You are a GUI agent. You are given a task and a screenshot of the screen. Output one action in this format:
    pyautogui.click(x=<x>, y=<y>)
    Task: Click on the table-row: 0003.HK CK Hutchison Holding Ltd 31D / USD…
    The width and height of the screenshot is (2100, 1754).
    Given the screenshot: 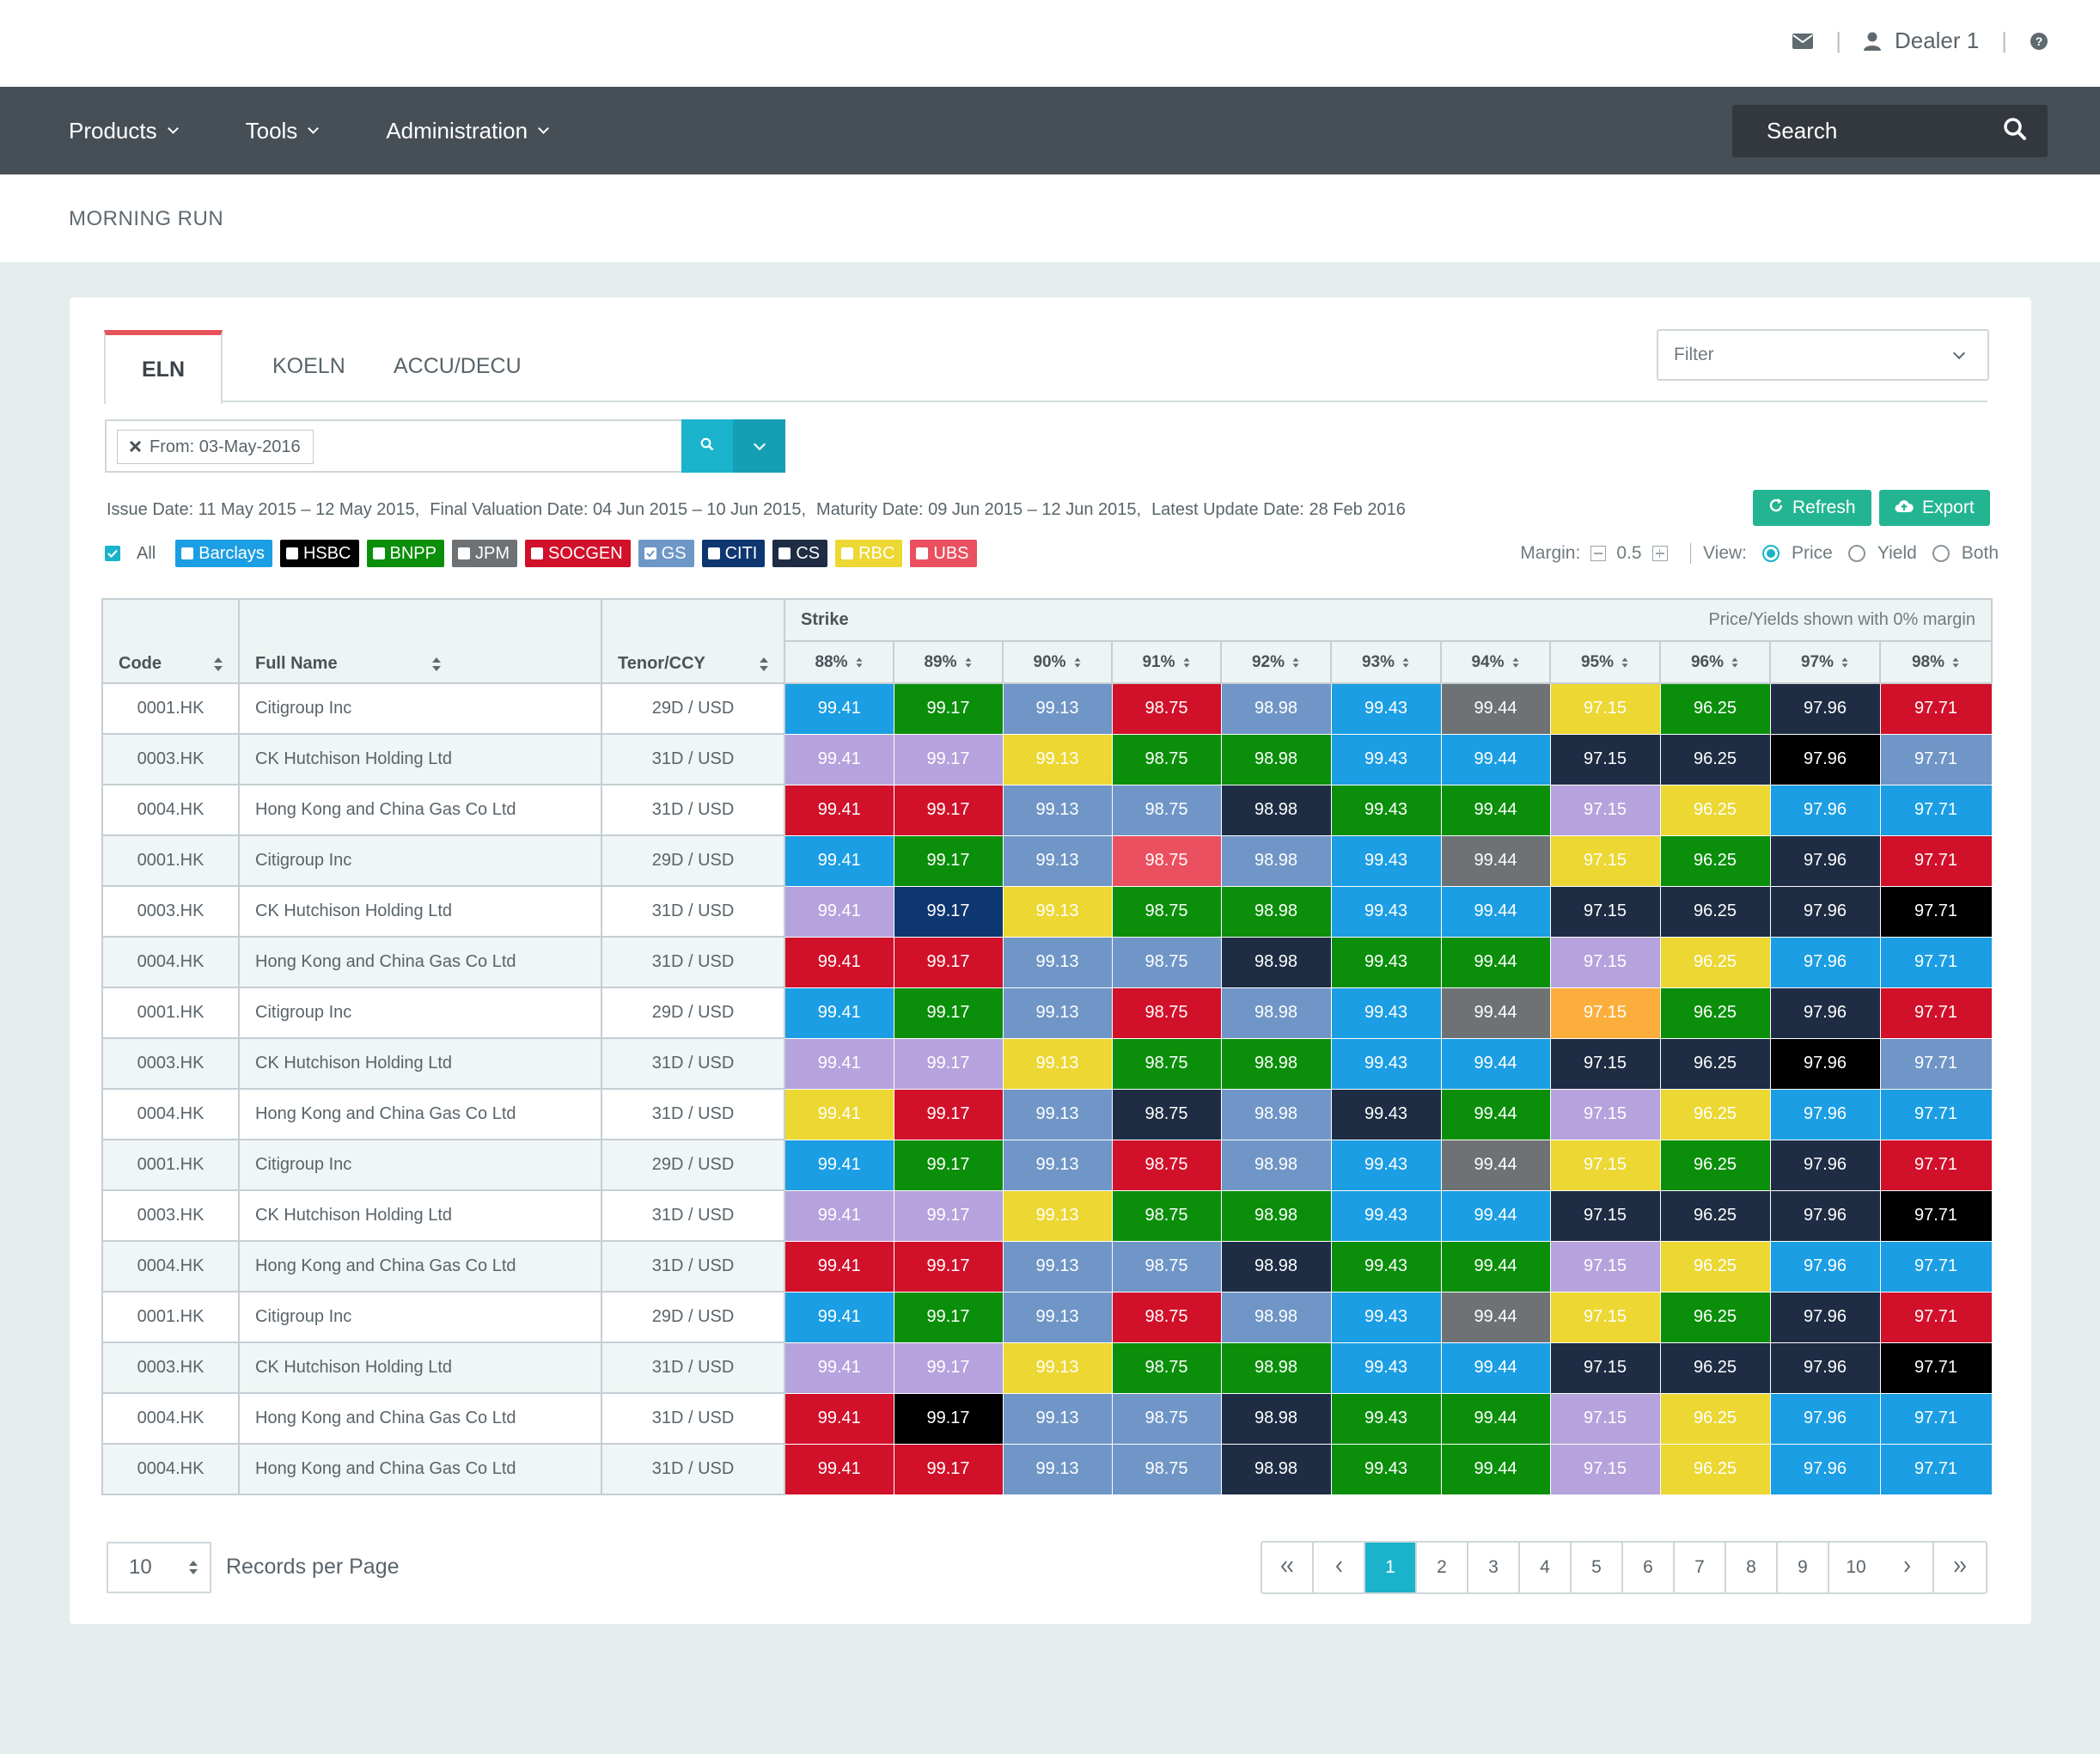 What is the action you would take?
    pyautogui.click(x=1047, y=759)
    